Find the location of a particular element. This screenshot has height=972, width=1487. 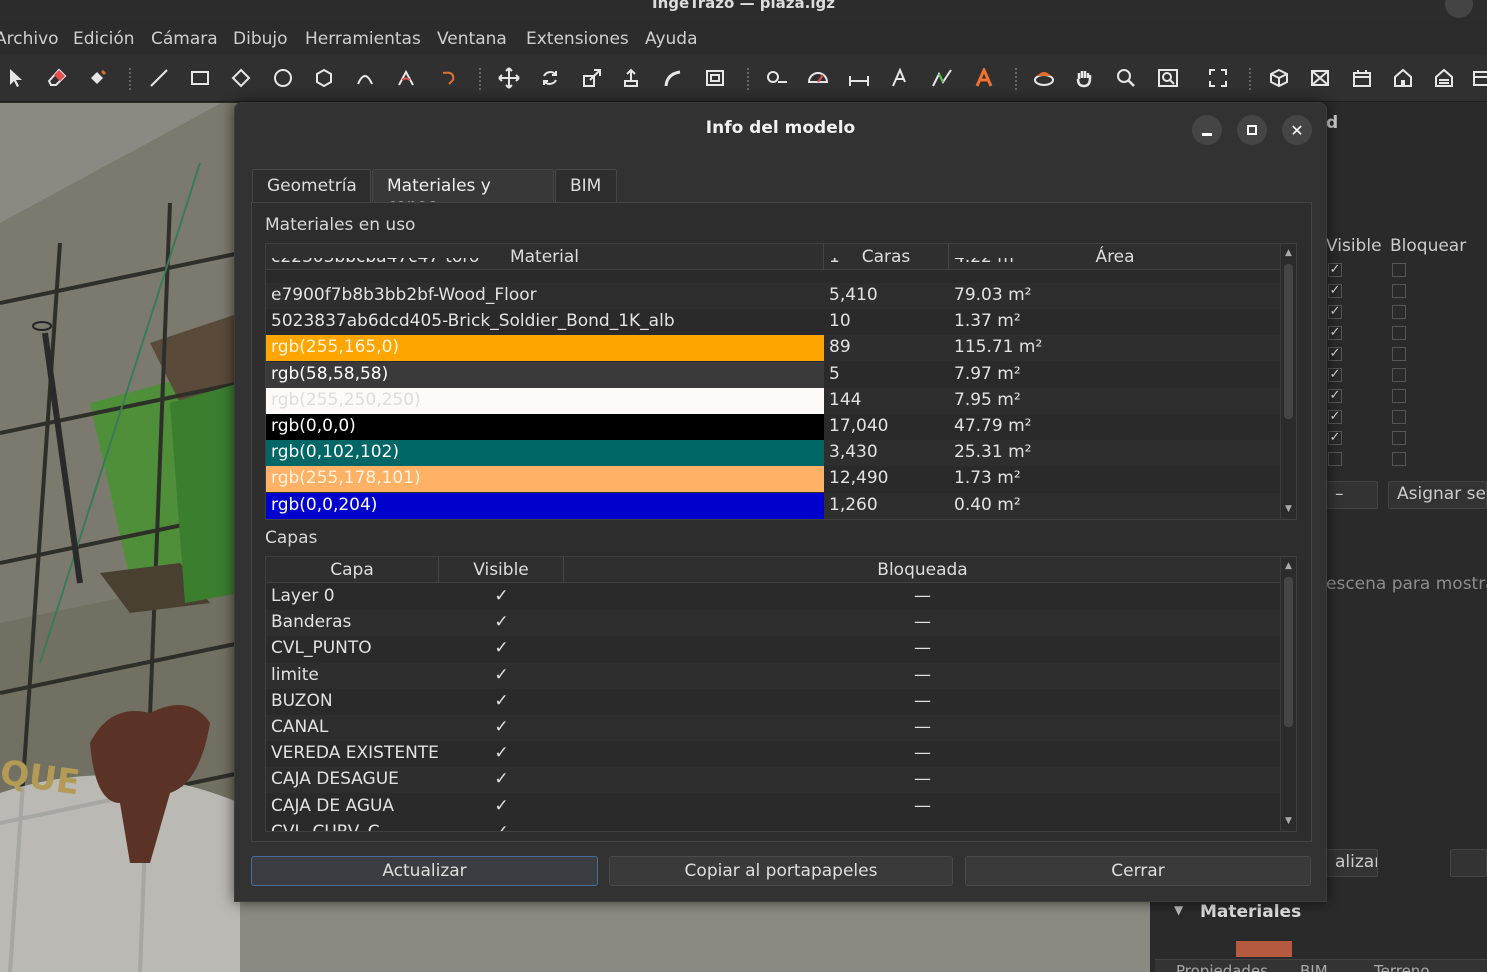

table-row: BUZON ✓ — is located at coordinates (773, 702).